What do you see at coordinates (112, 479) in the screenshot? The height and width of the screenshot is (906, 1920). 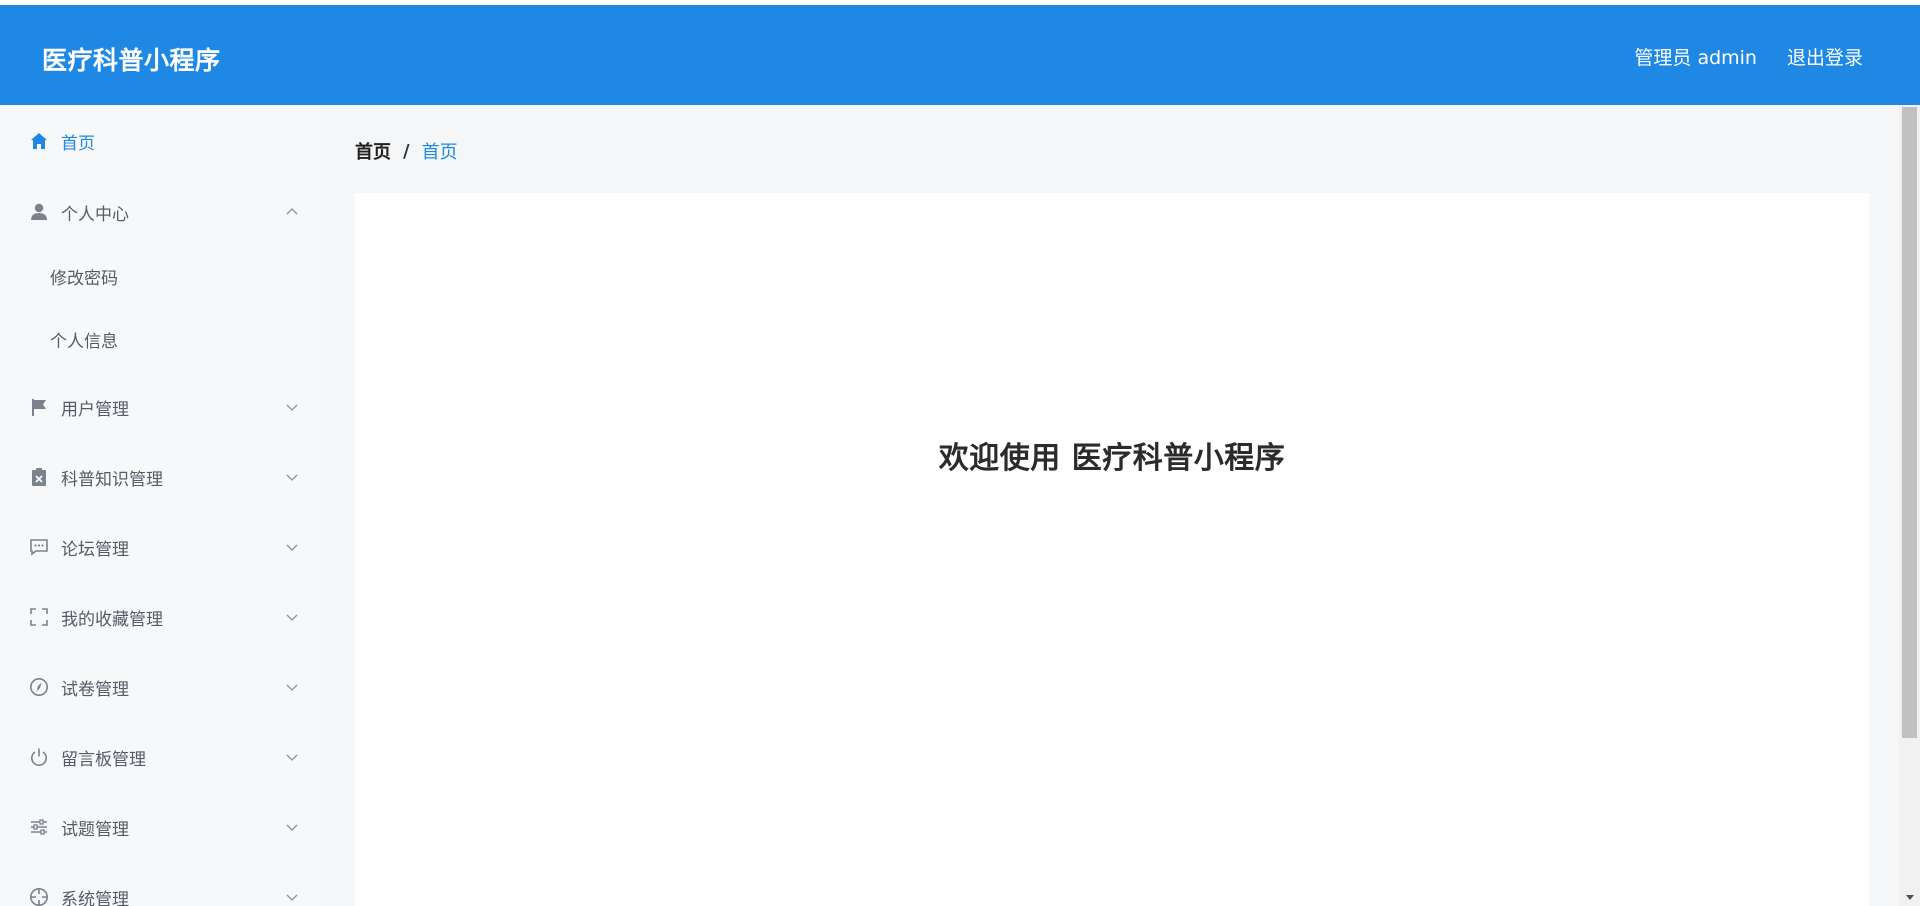 I see `sidebar-item-label: 科普知识管理` at bounding box center [112, 479].